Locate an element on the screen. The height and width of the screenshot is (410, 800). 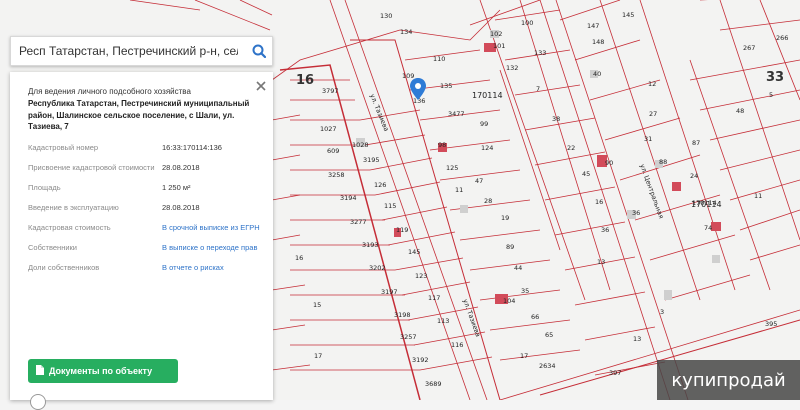
svg-text: 5 is located at coordinates (771, 95).